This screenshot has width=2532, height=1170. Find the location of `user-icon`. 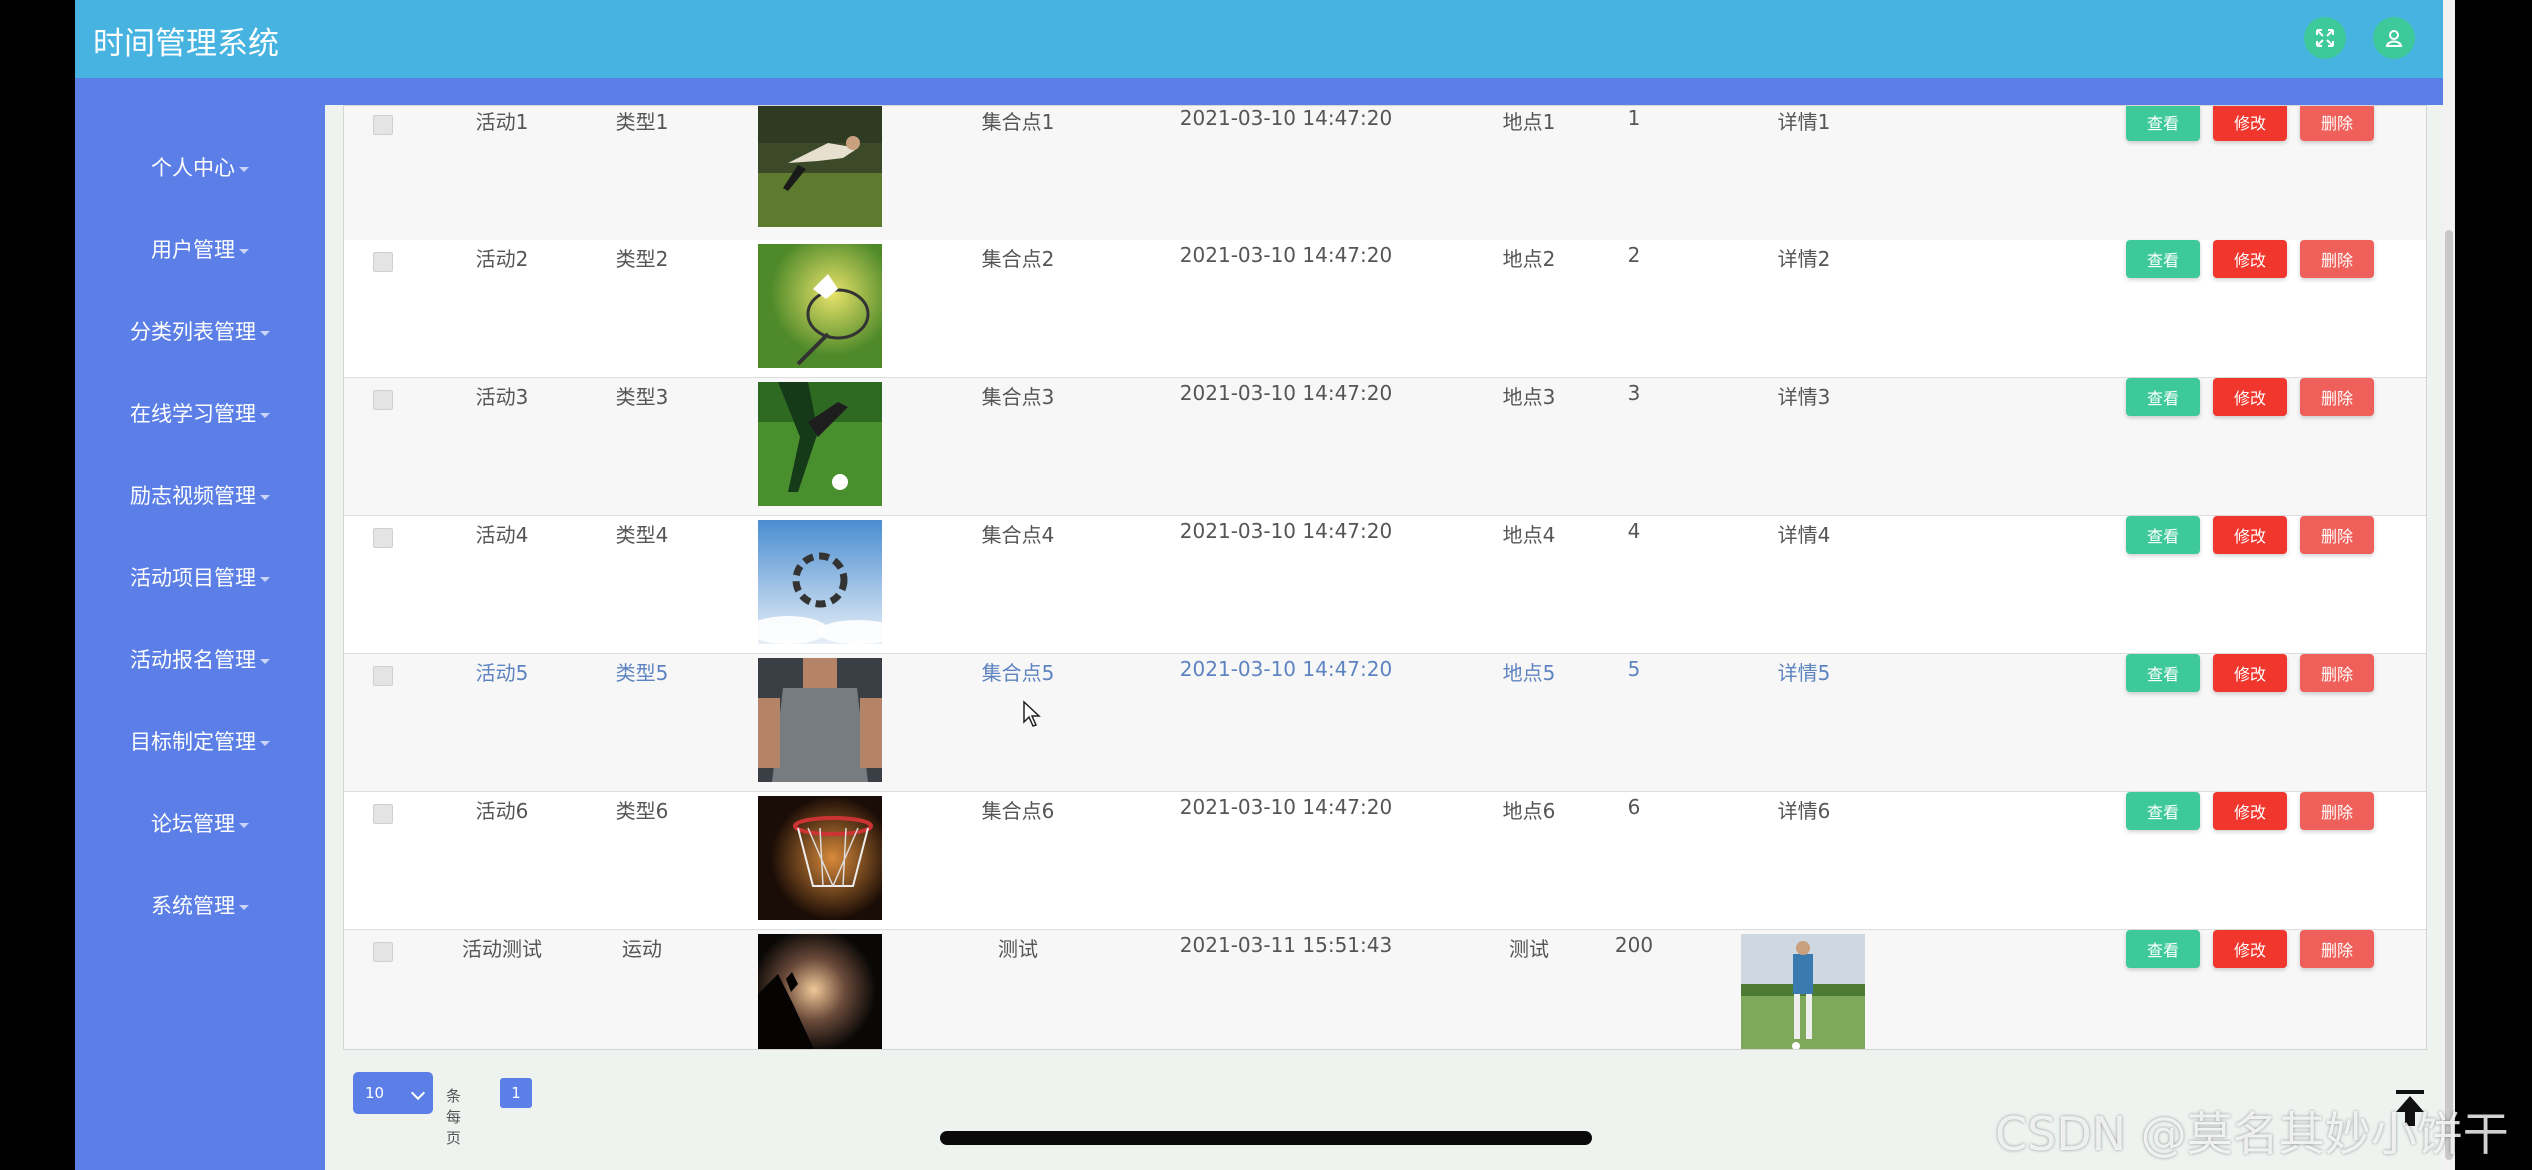

user-icon is located at coordinates (2394, 38).